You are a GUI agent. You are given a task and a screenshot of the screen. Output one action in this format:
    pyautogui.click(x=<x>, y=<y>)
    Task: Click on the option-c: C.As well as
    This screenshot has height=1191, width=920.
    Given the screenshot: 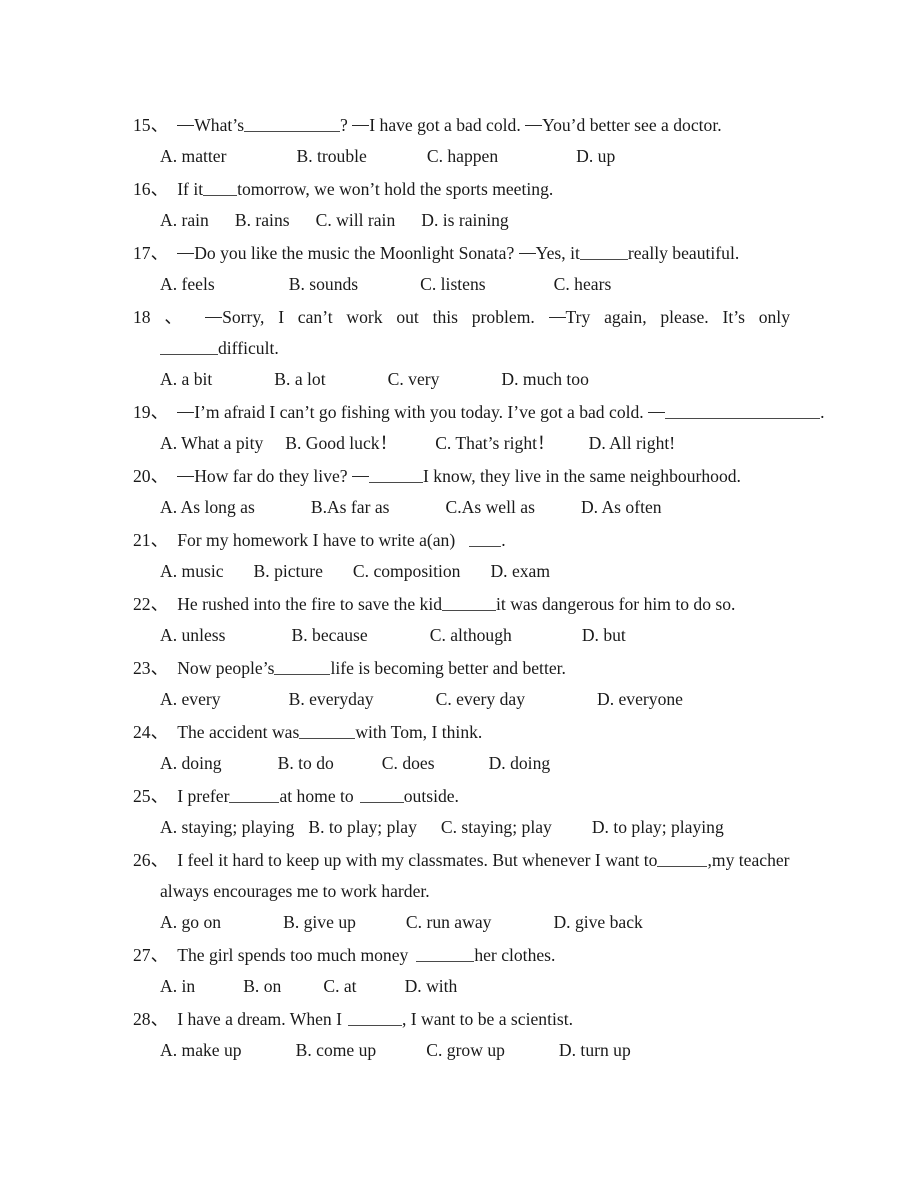 What is the action you would take?
    pyautogui.click(x=490, y=507)
    